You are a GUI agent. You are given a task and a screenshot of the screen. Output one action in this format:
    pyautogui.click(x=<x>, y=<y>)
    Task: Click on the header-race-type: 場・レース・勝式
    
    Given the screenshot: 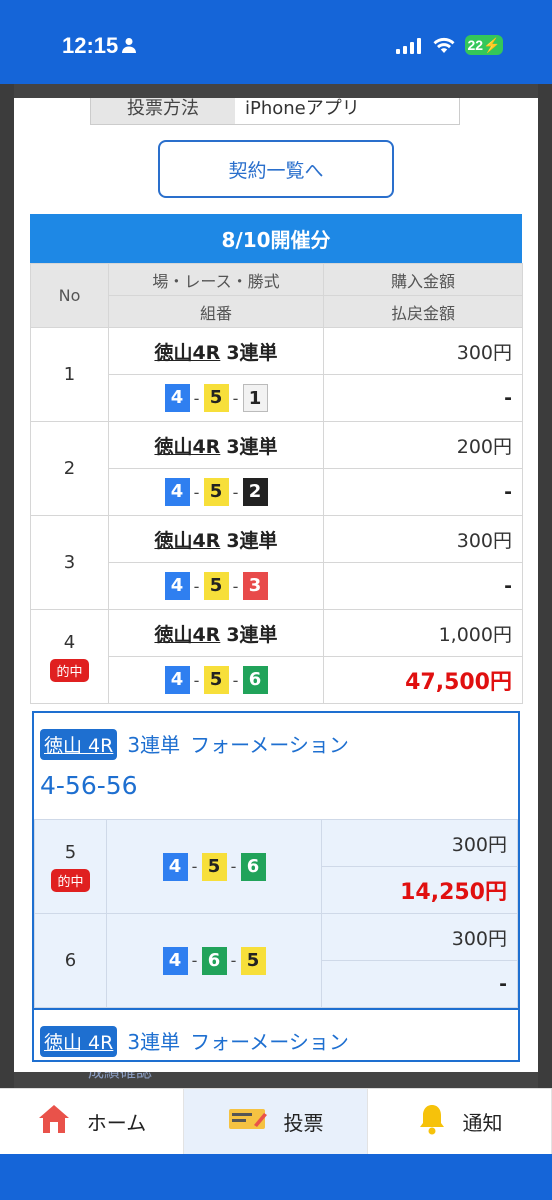 What is the action you would take?
    pyautogui.click(x=216, y=279)
    